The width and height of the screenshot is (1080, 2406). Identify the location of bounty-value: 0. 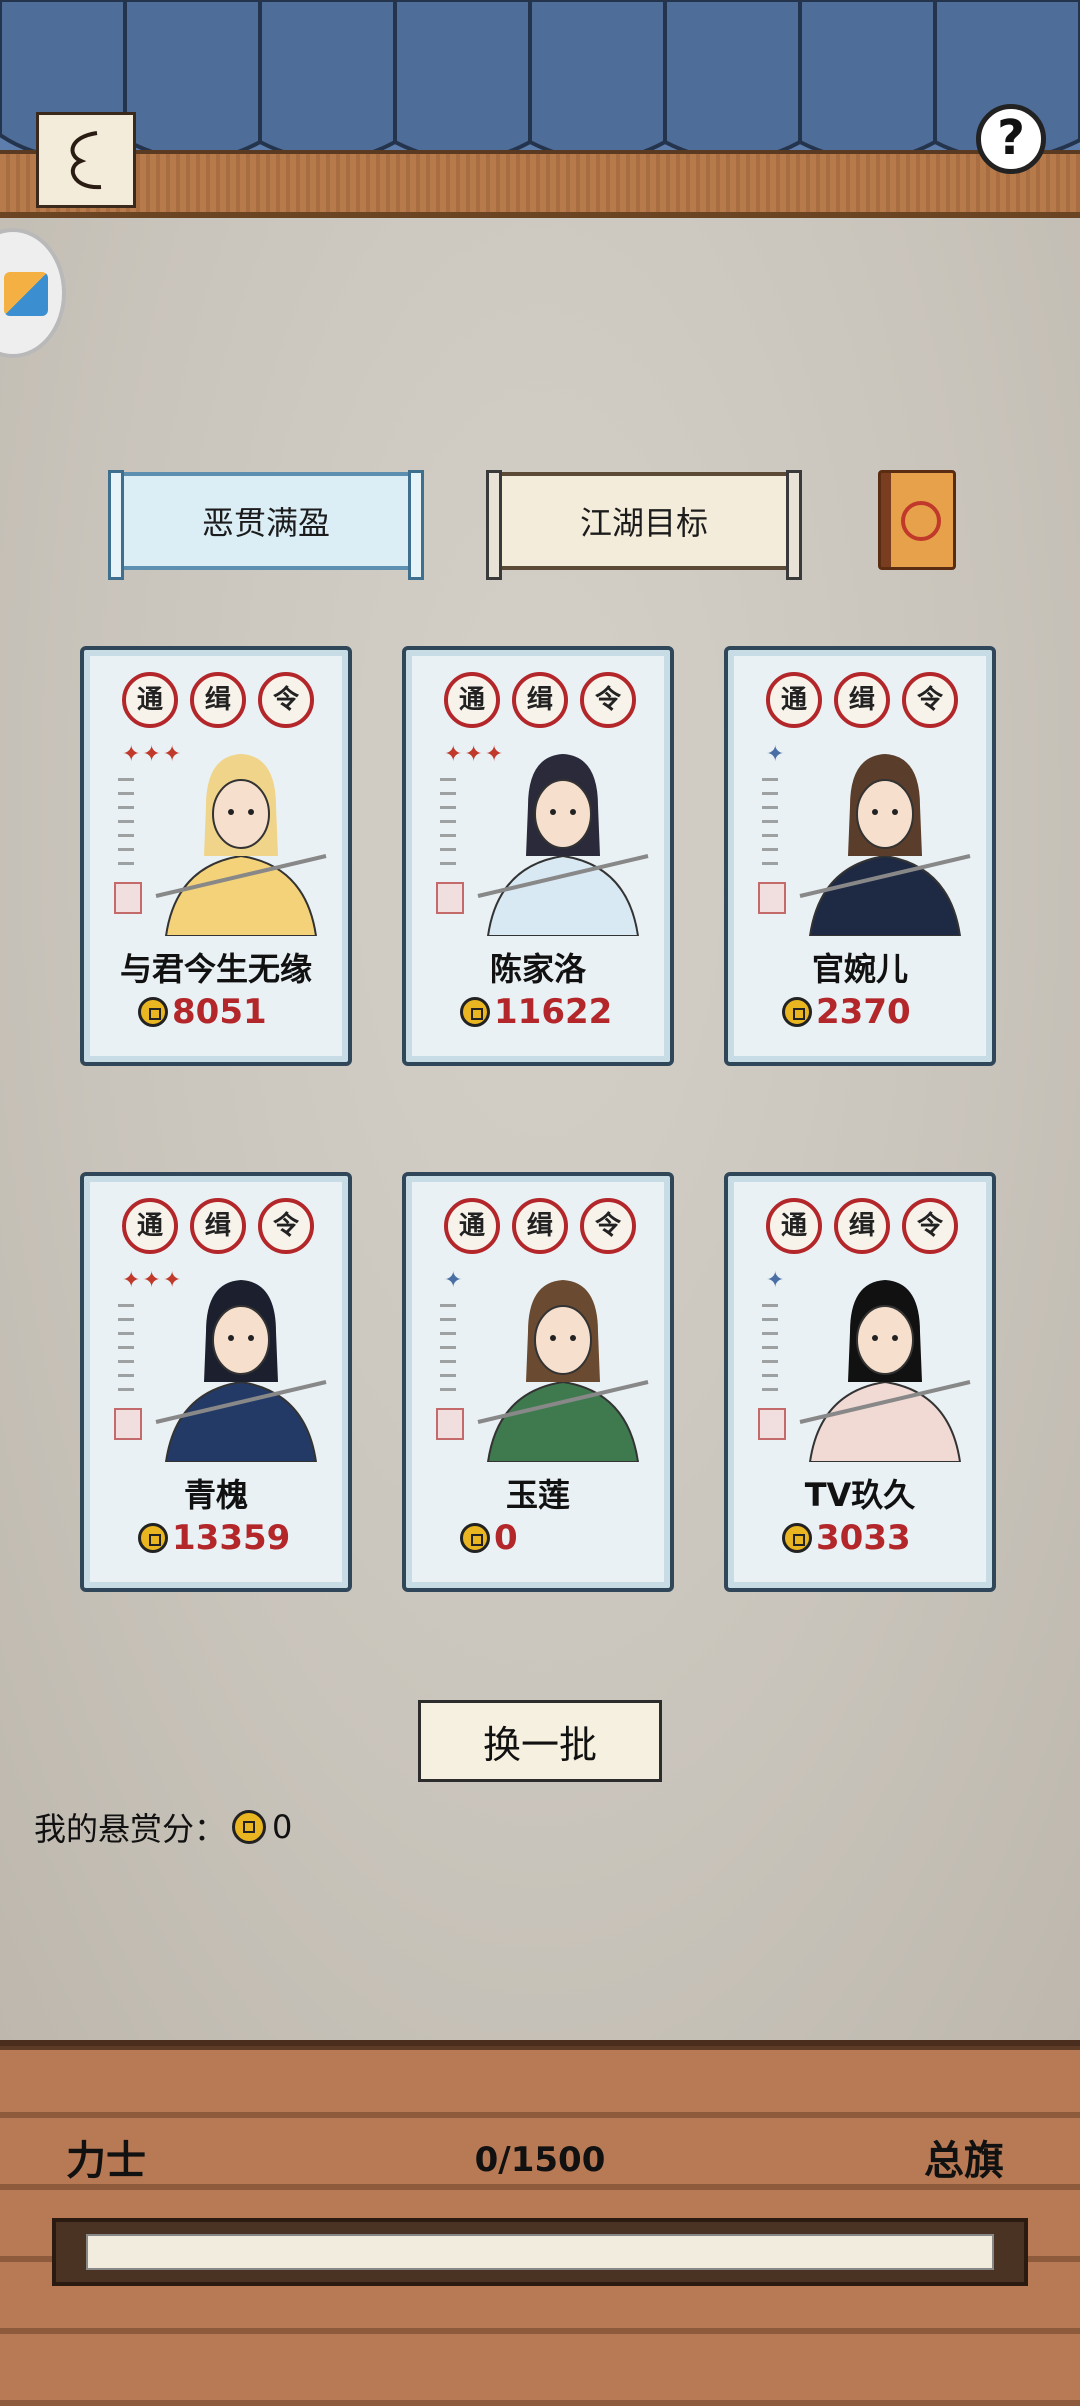
(506, 1538).